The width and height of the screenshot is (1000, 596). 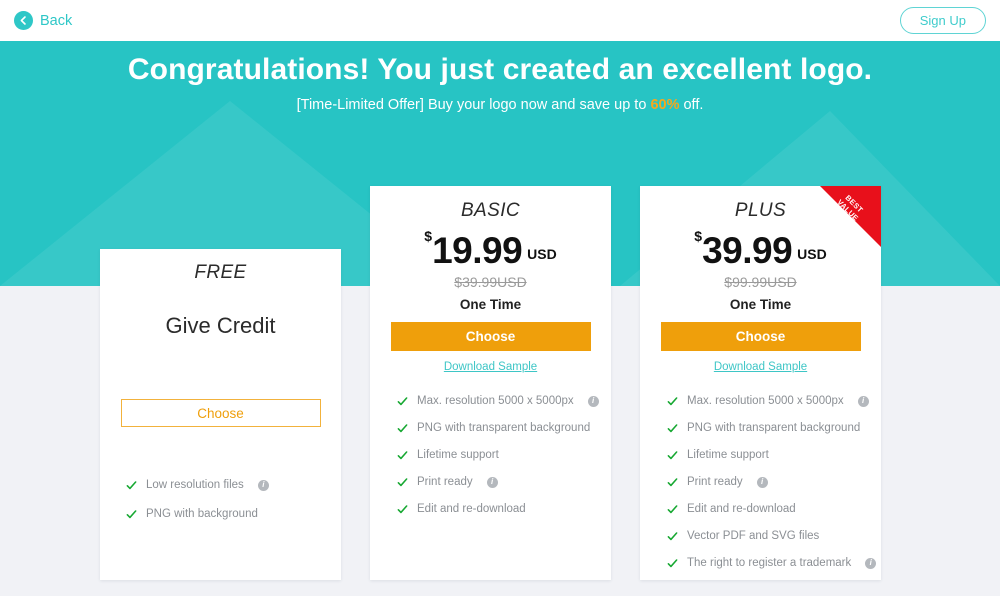 I want to click on plan-name-free: FREE, so click(x=220, y=272).